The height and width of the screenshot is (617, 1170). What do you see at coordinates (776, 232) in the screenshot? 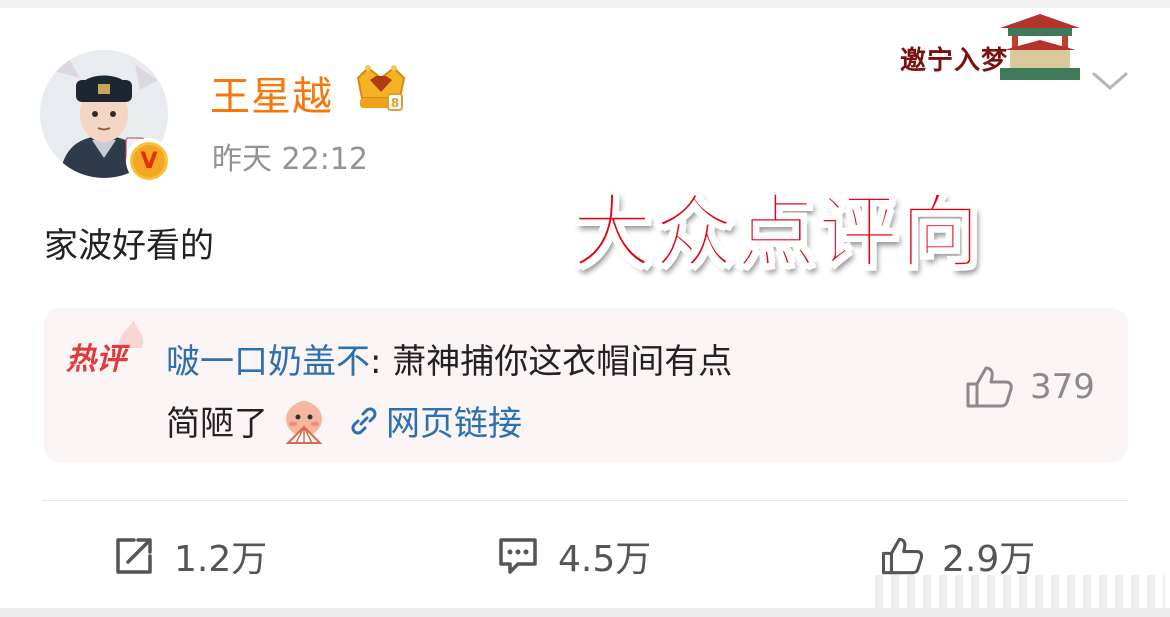
I see `overlay-title: 大众点评向` at bounding box center [776, 232].